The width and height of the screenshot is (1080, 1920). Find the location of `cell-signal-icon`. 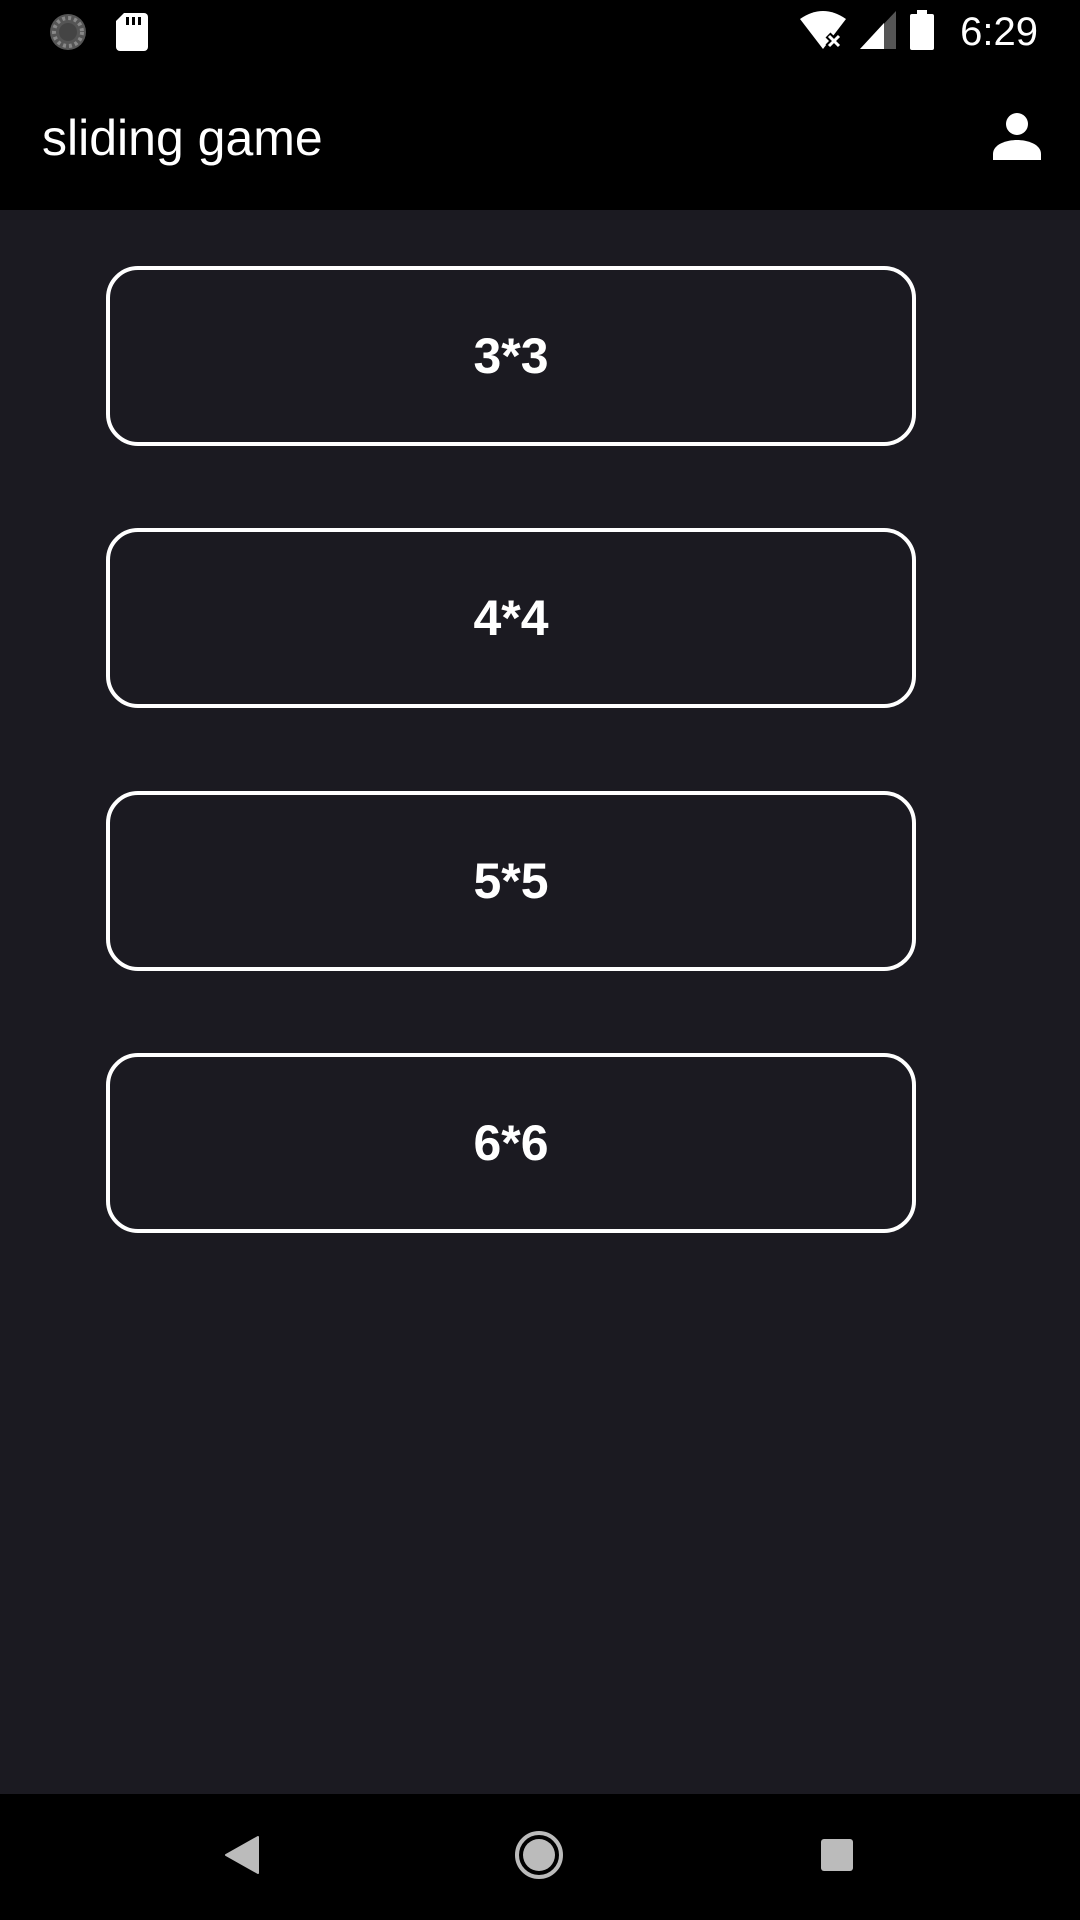

cell-signal-icon is located at coordinates (878, 32).